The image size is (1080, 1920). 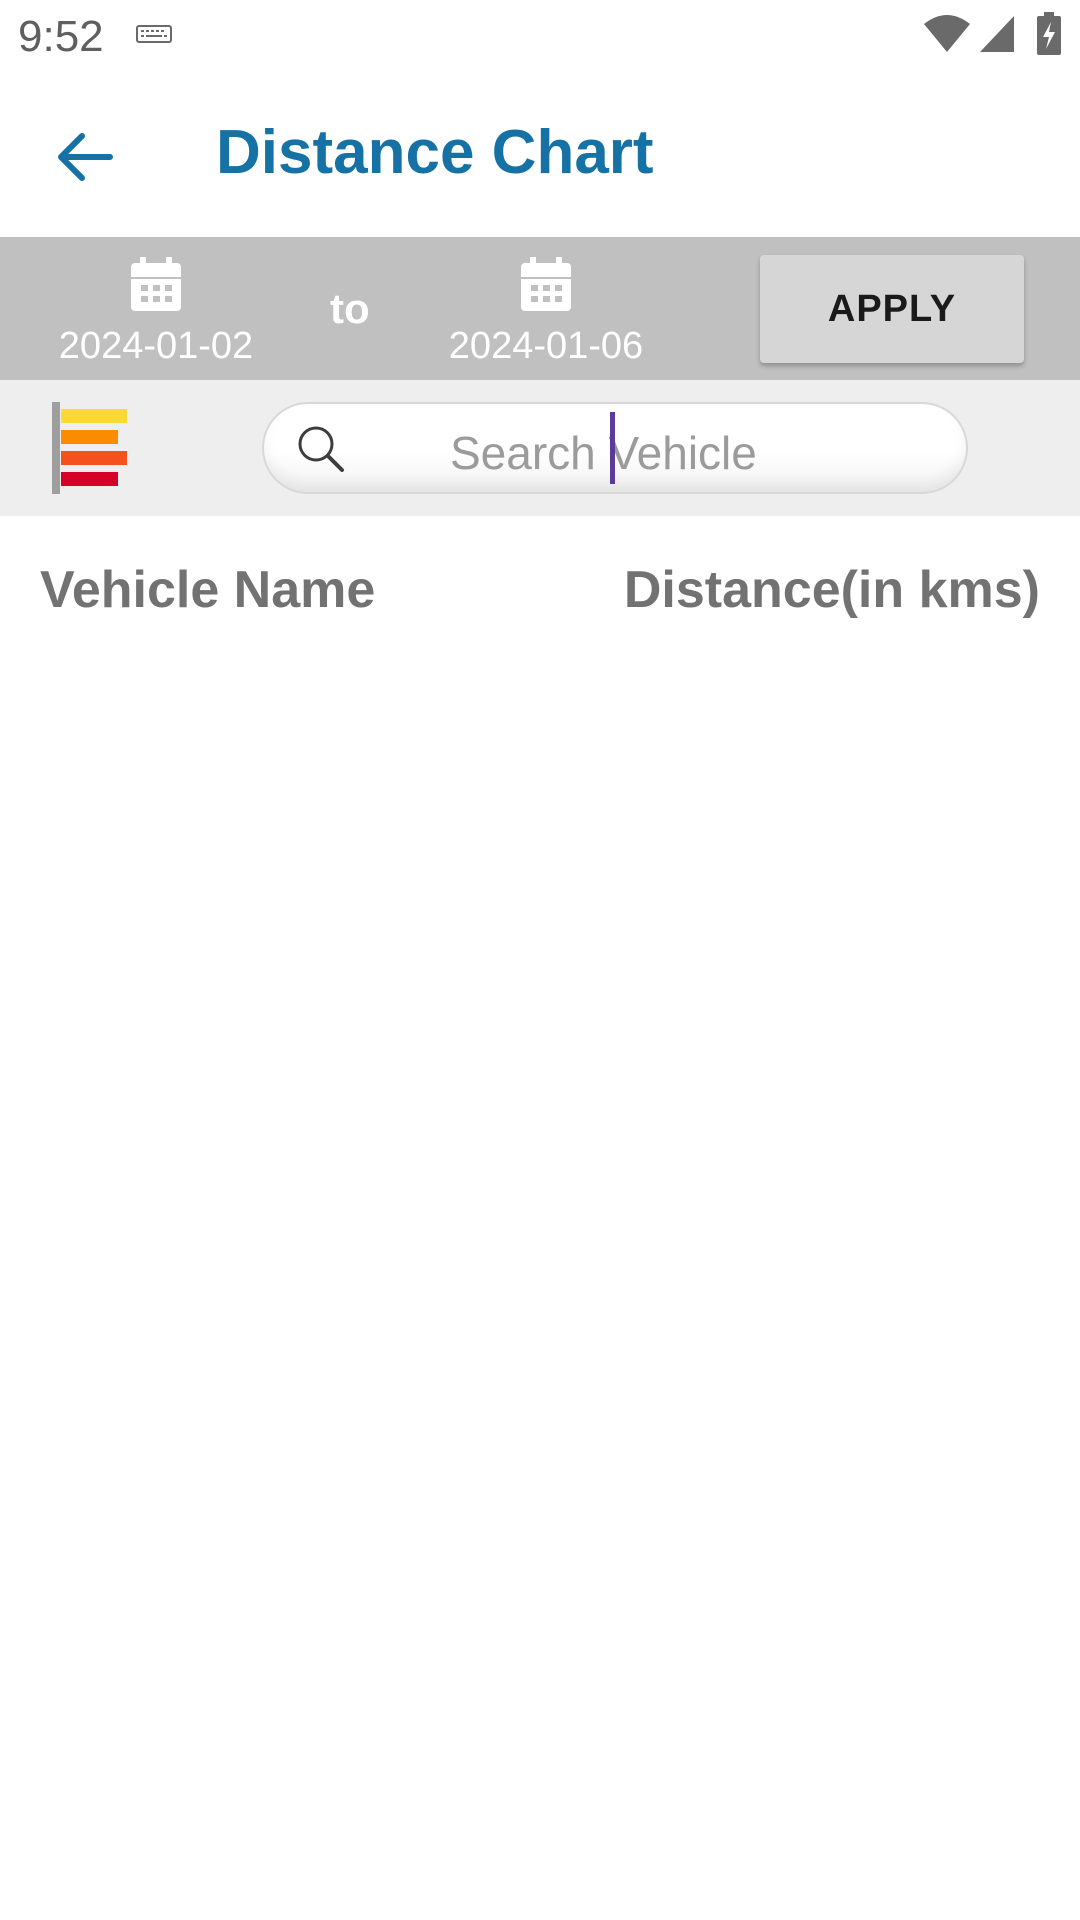 What do you see at coordinates (1049, 33) in the screenshot?
I see `battery-charging-icon` at bounding box center [1049, 33].